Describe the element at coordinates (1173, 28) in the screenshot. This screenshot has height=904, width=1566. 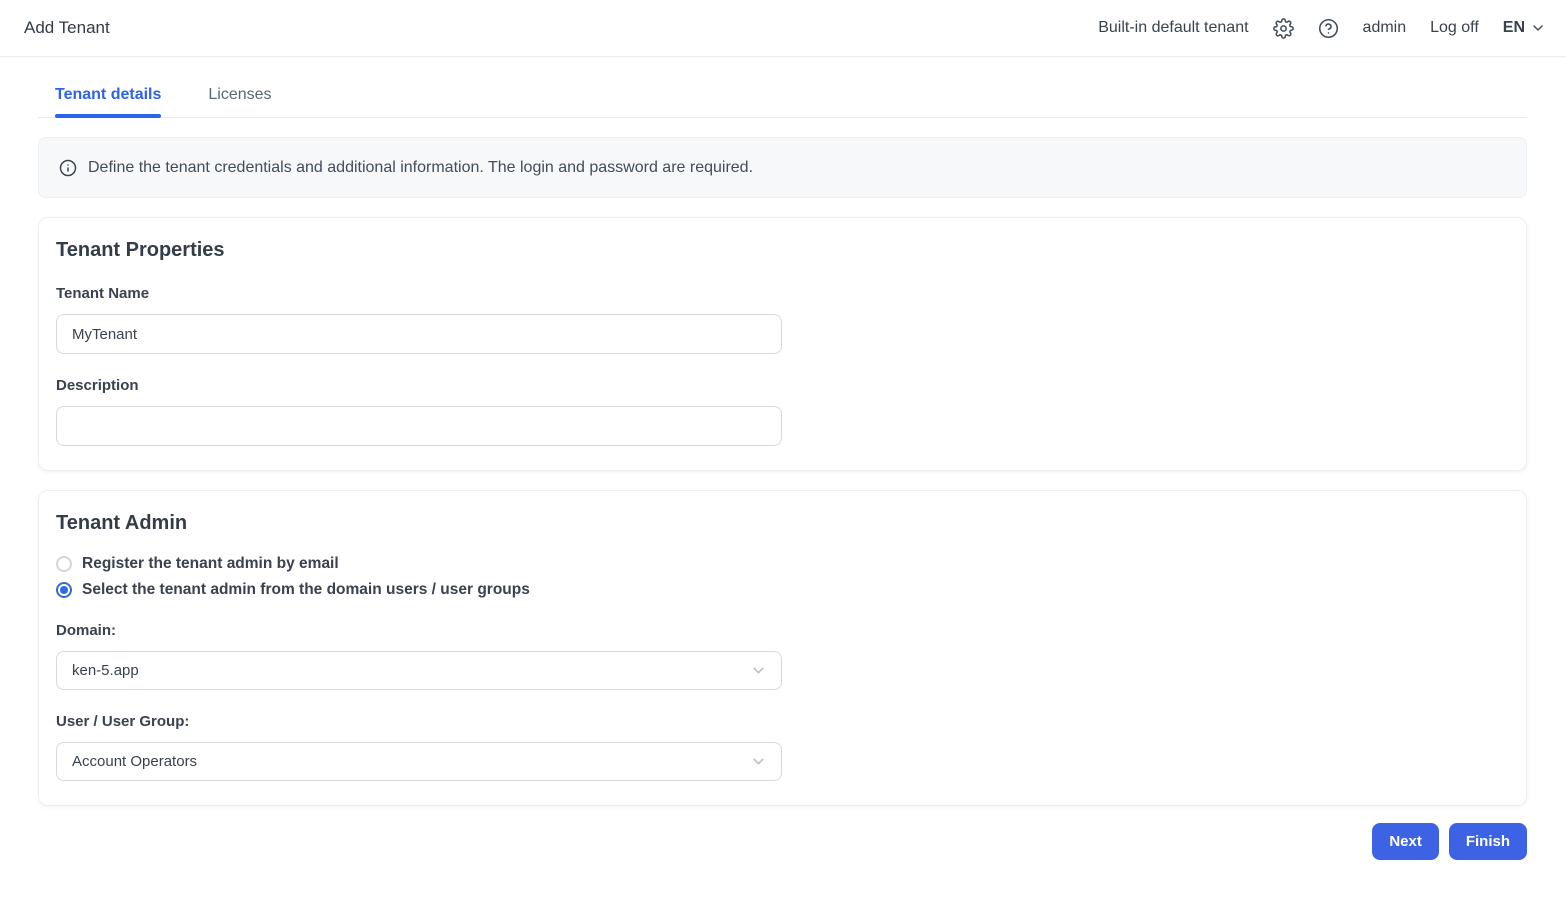
I see `current-tenant-label: Built-in default tenant` at that location.